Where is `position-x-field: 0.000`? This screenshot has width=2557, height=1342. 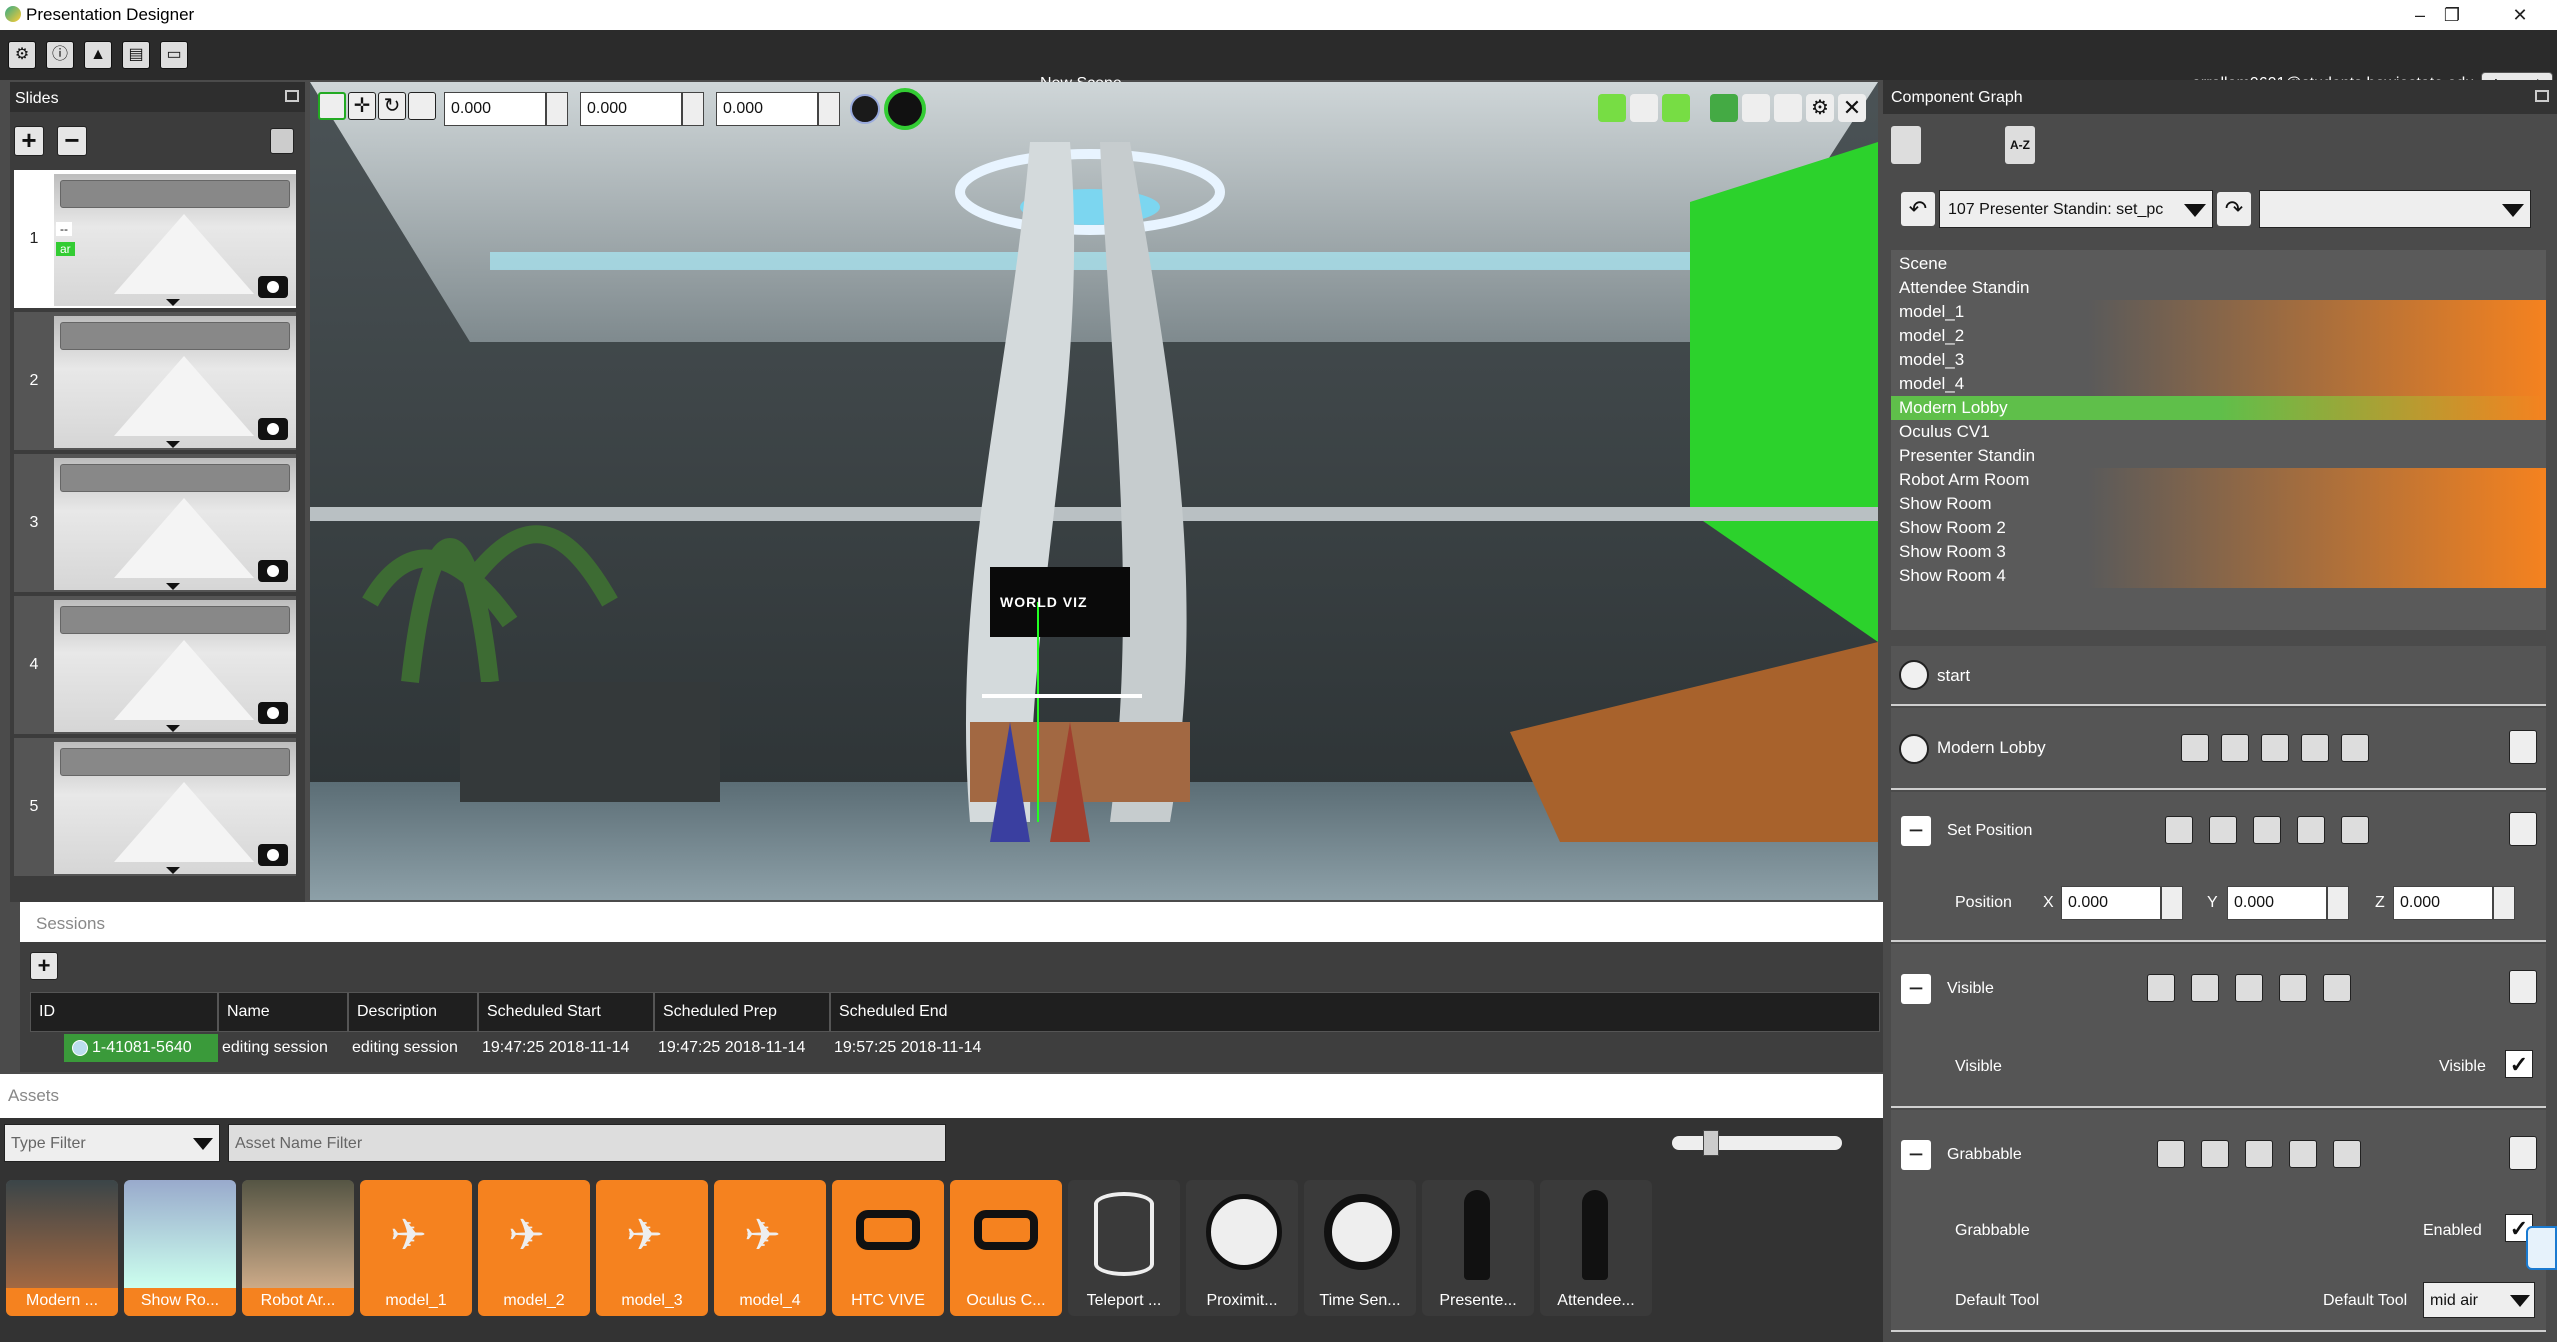
position-x-field: 0.000 is located at coordinates (2111, 903).